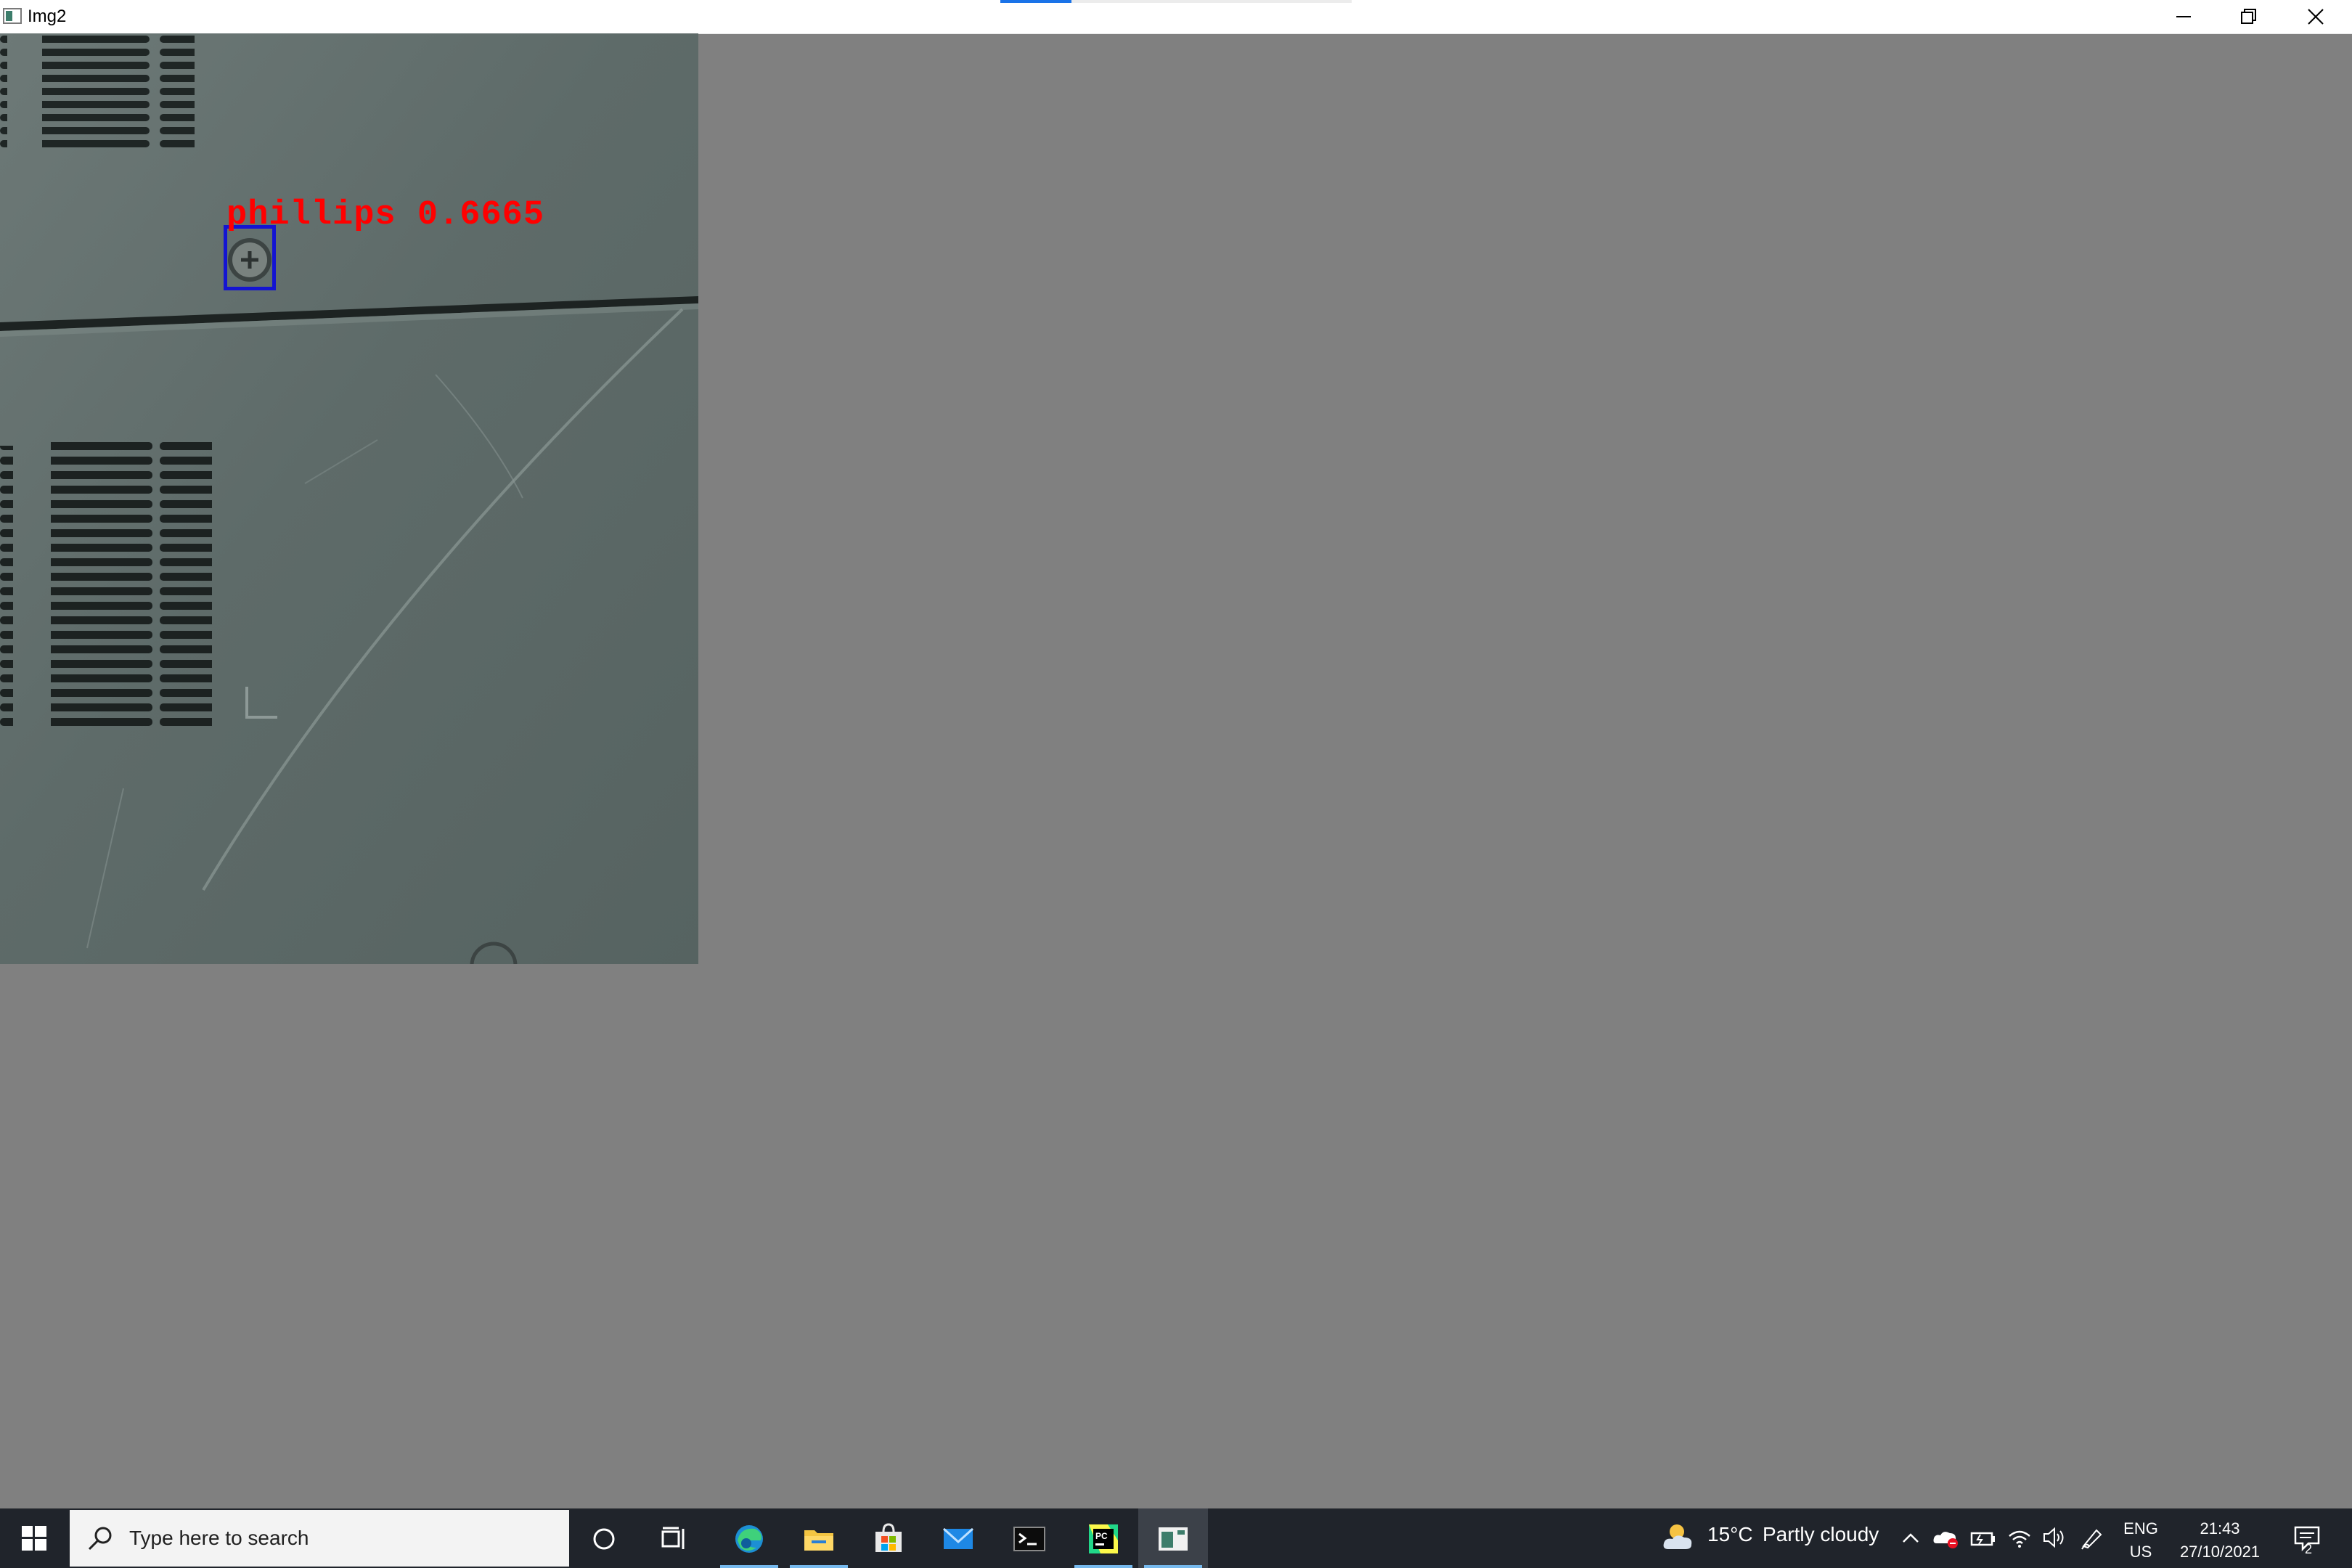 This screenshot has width=2352, height=1568. What do you see at coordinates (2141, 1552) in the screenshot?
I see `keyboard-layout: US` at bounding box center [2141, 1552].